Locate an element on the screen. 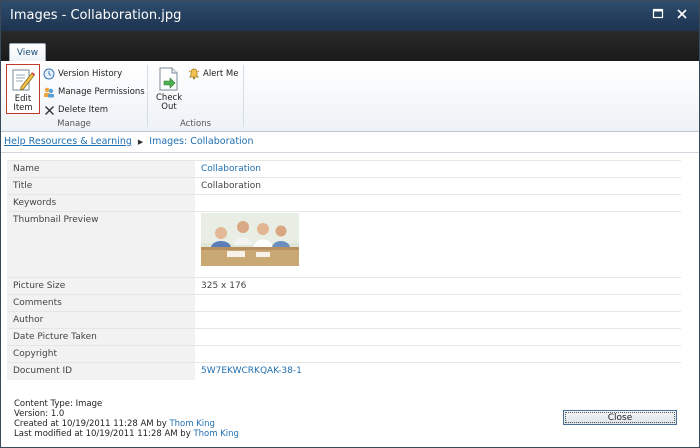  table-row: Name Collaboration is located at coordinates (344, 169).